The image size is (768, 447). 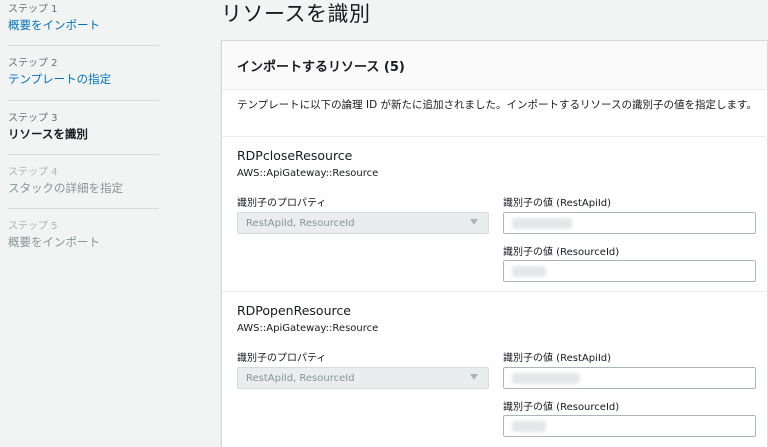 I want to click on step-link-specify-template: テンプレートの指定, so click(x=84, y=79).